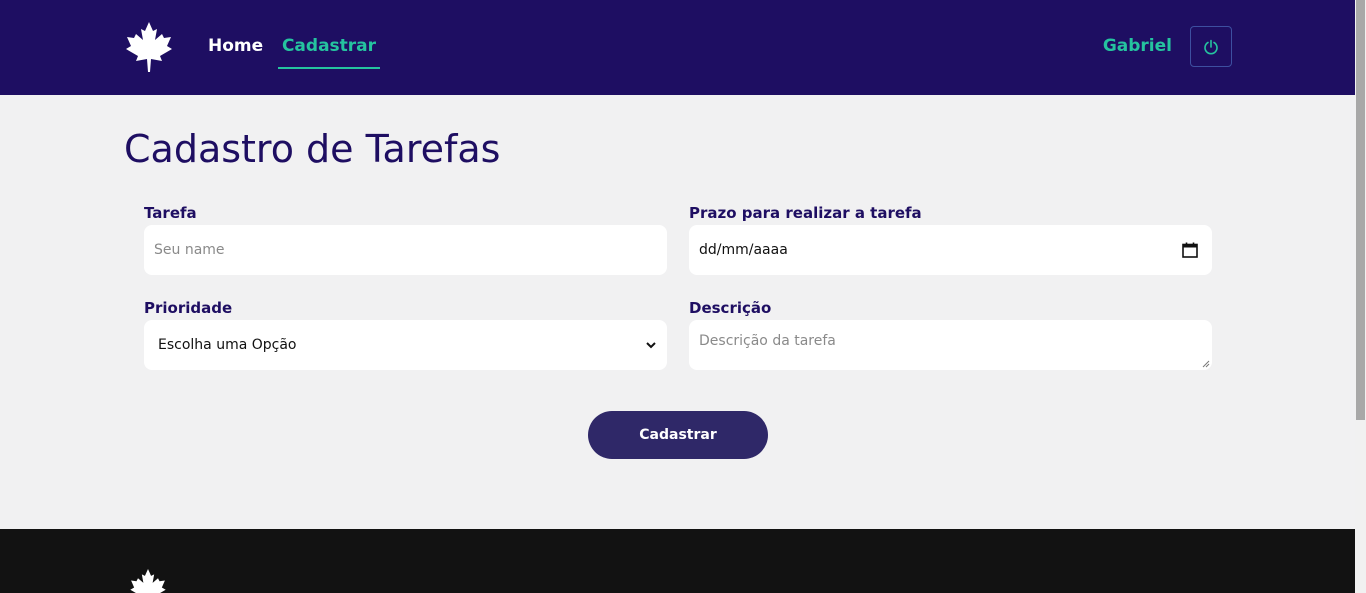  What do you see at coordinates (1206, 364) in the screenshot?
I see `resize-handle-icon` at bounding box center [1206, 364].